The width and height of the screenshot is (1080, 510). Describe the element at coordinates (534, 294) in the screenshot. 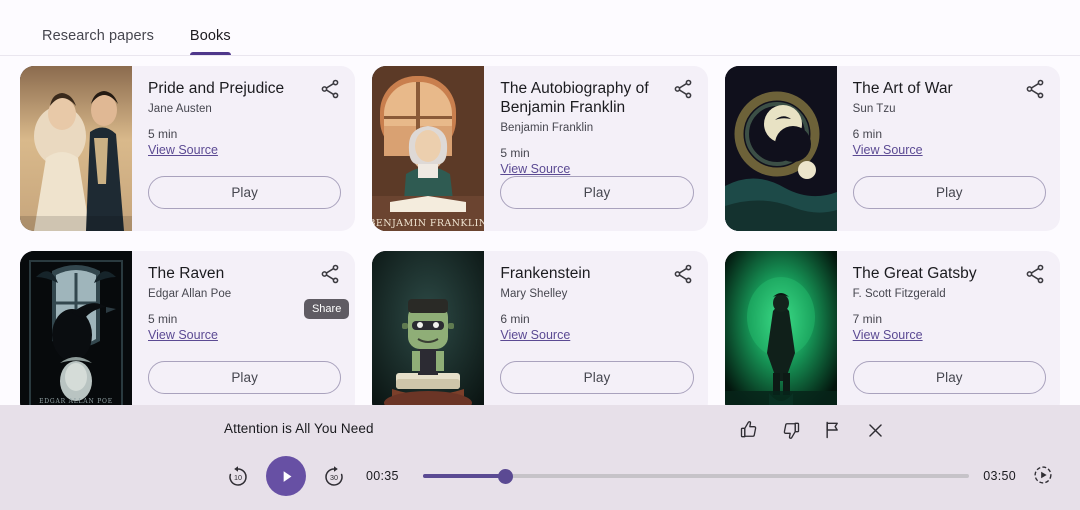

I see `book-author: Mary Shelley` at that location.